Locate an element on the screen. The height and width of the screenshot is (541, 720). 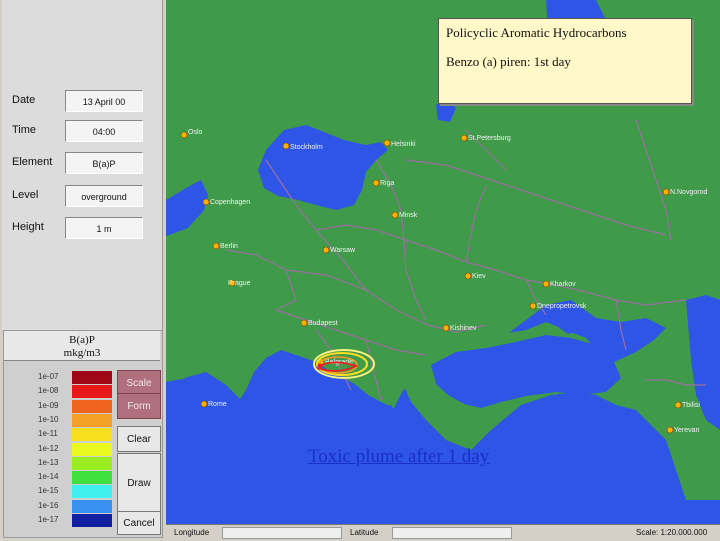
city-label-riga: Riga is located at coordinates (387, 183).